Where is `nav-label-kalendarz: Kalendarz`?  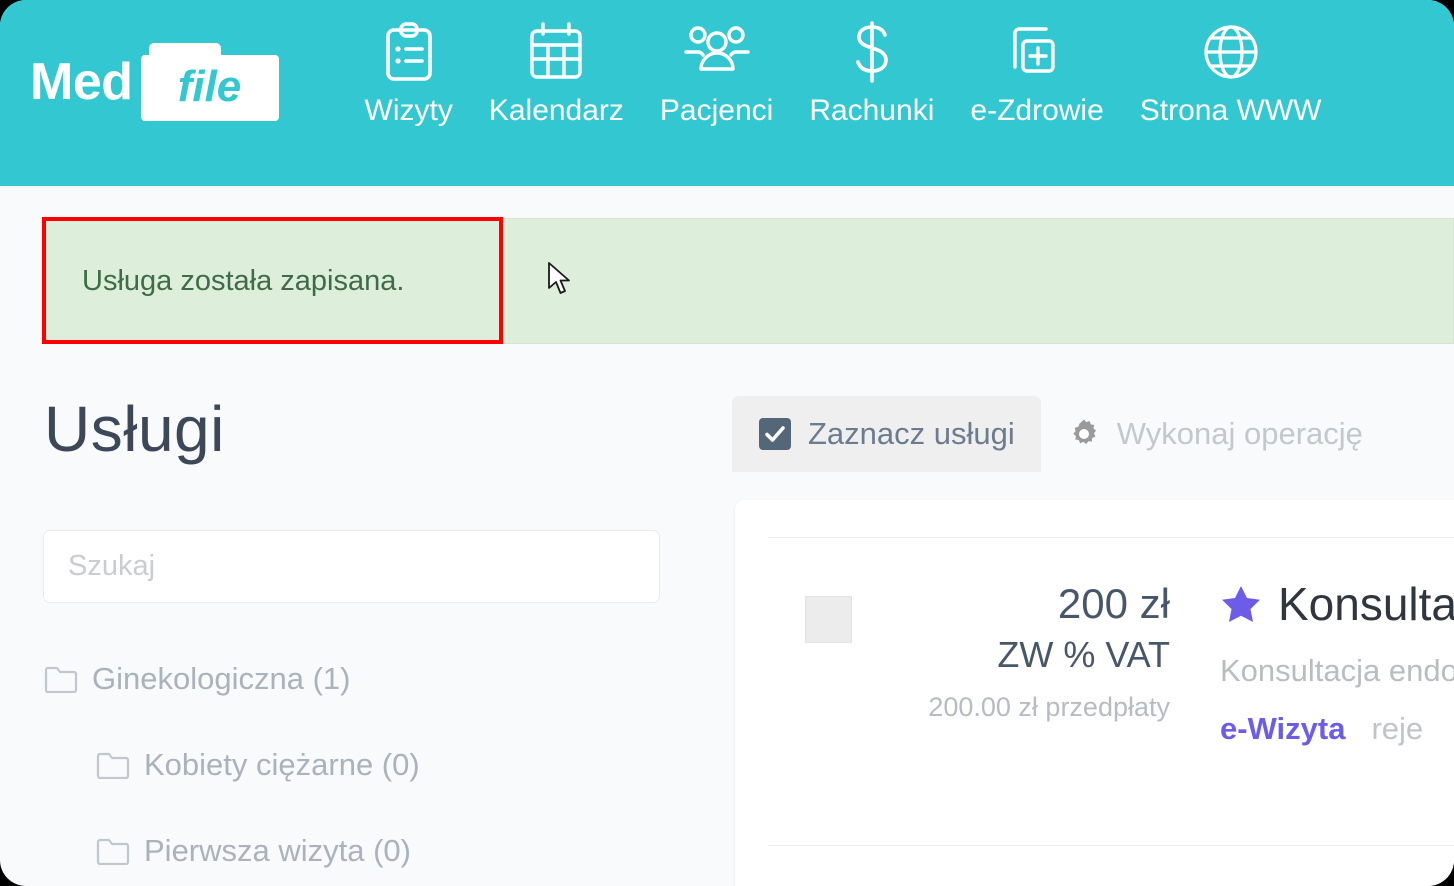
nav-label-kalendarz: Kalendarz is located at coordinates (556, 110).